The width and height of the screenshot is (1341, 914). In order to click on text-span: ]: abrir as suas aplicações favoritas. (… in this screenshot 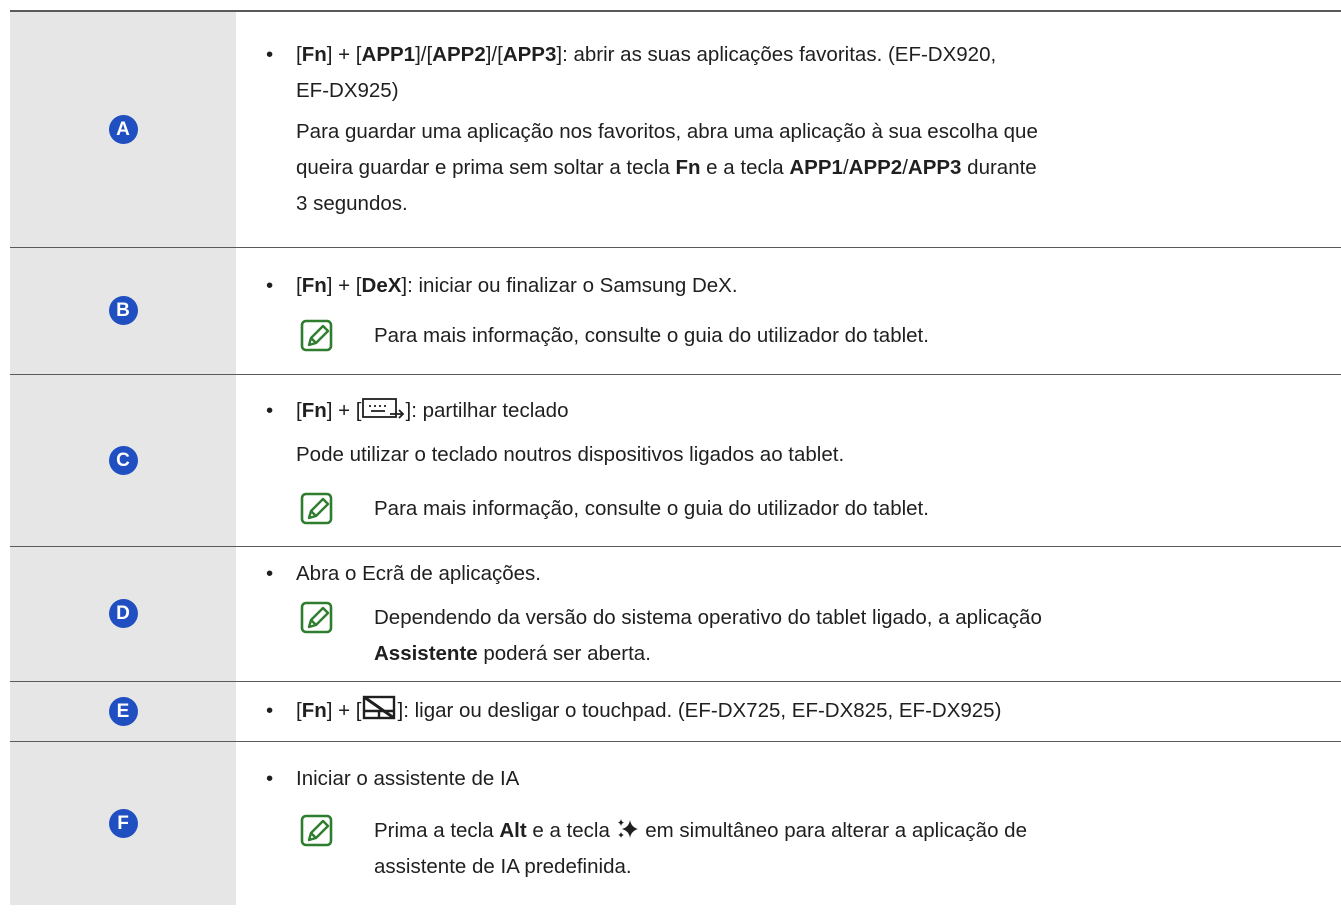, I will do `click(776, 55)`.